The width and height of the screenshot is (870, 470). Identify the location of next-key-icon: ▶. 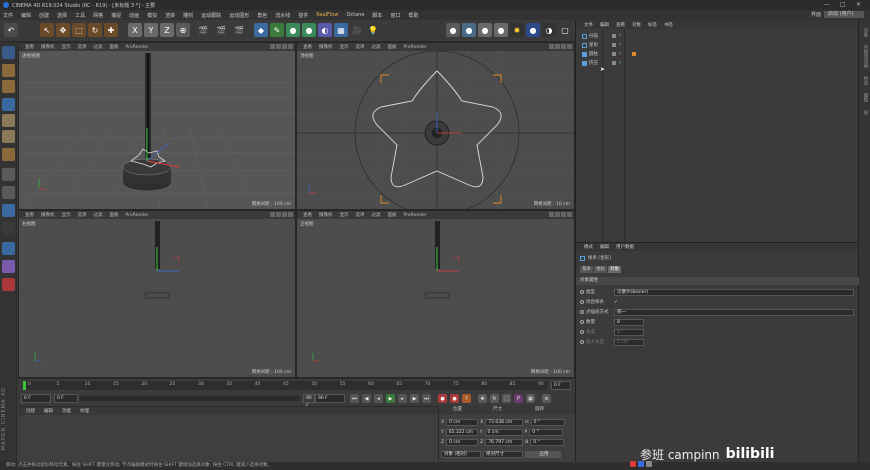
(414, 398).